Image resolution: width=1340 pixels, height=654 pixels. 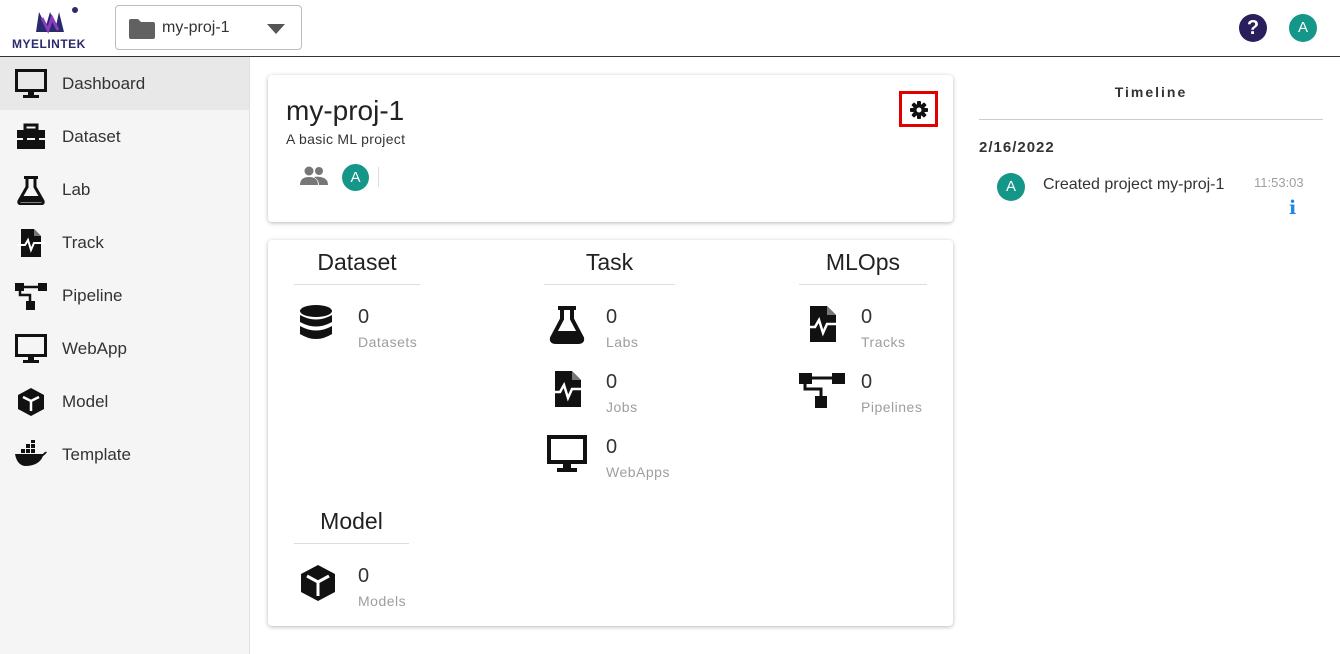 What do you see at coordinates (94, 348) in the screenshot?
I see `sidebar-item-label: WebApp` at bounding box center [94, 348].